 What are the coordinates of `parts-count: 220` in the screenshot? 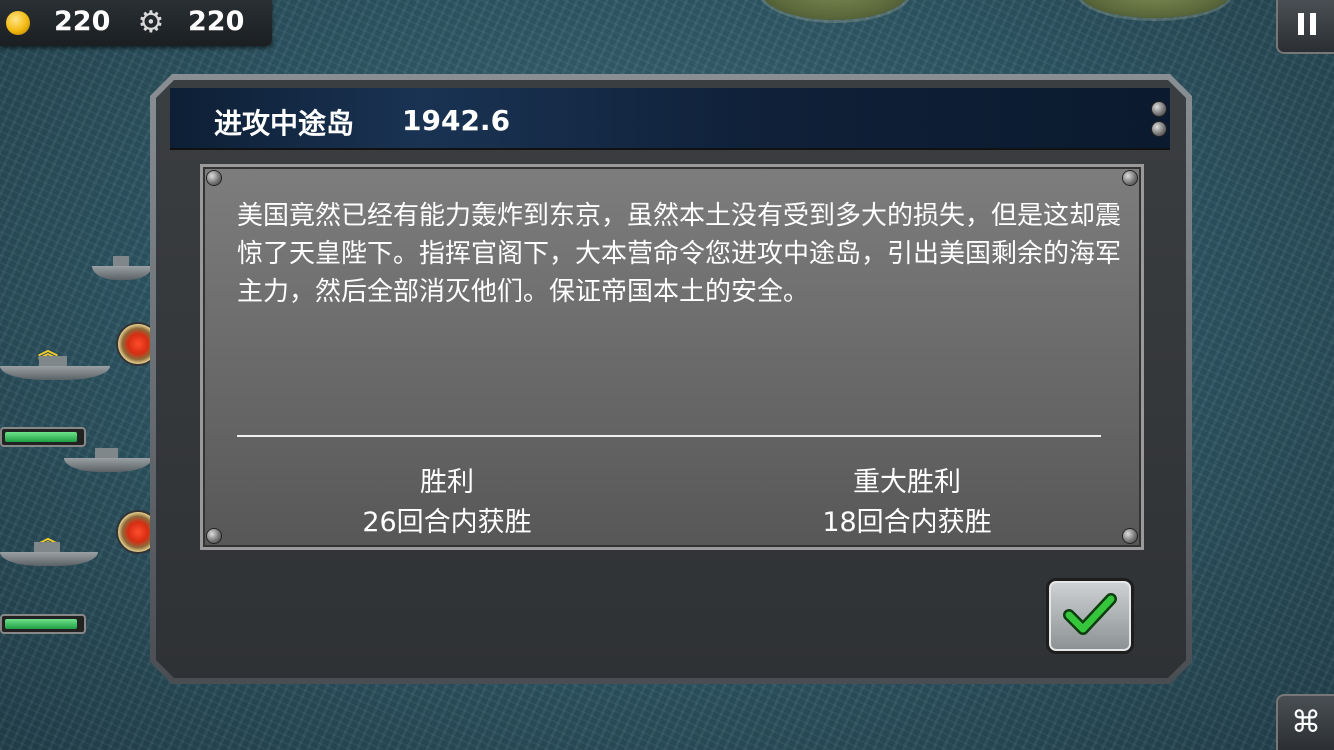 It's located at (216, 21).